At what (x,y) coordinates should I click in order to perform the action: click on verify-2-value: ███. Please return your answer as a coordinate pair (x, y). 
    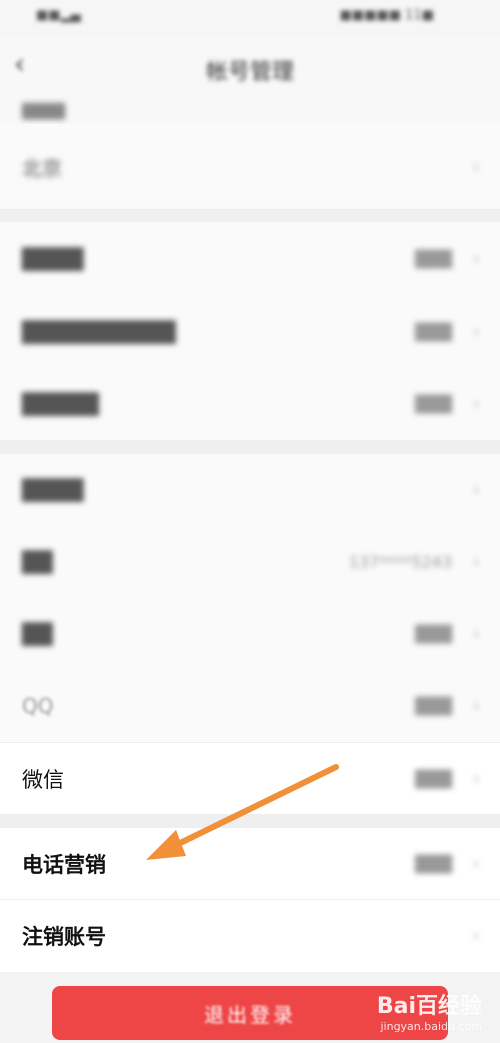
    Looking at the image, I should click on (433, 332).